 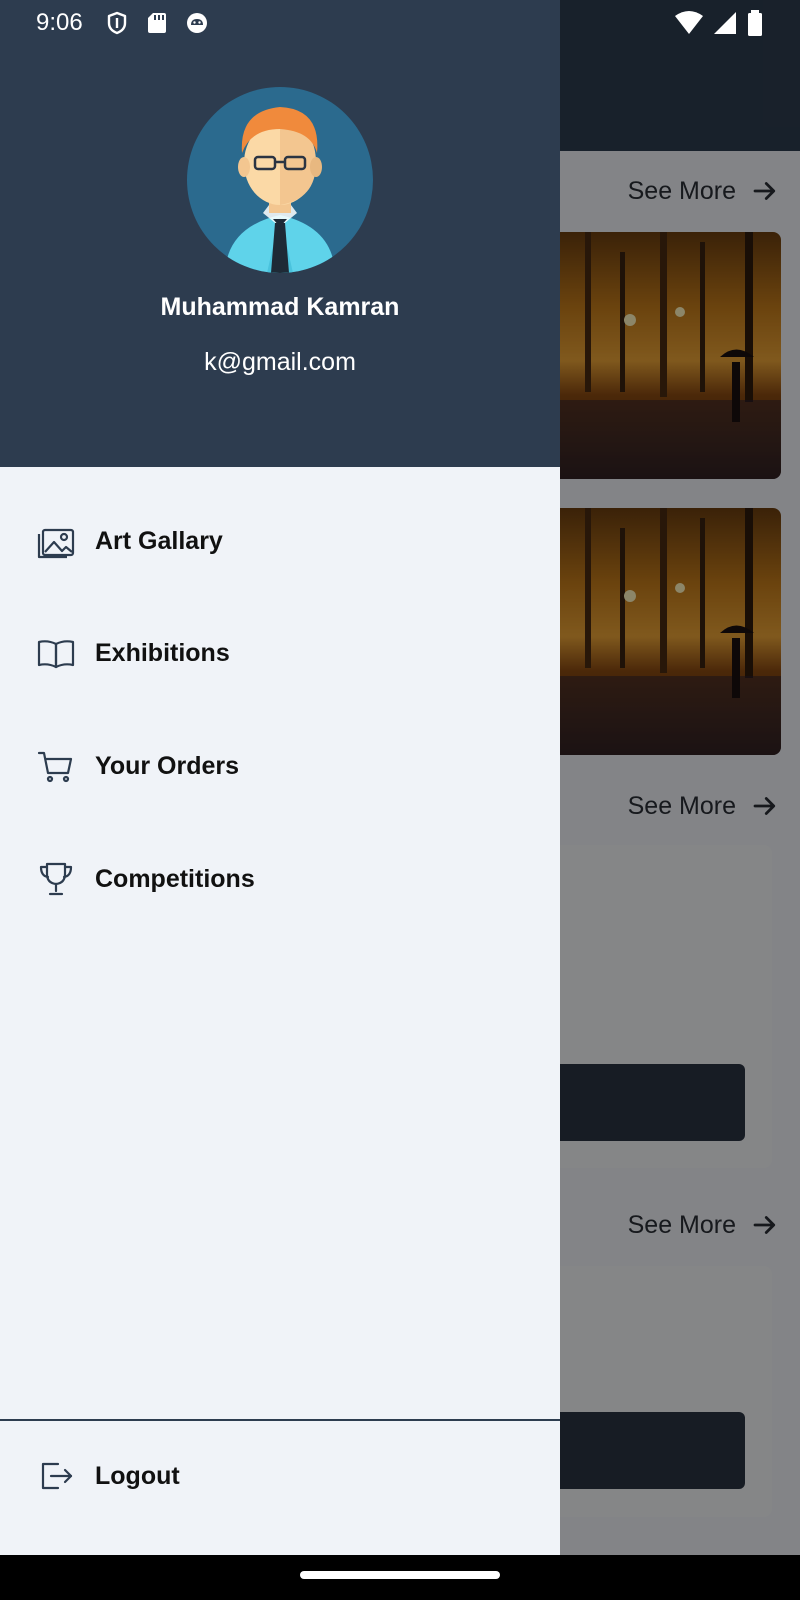 I want to click on avatar, so click(x=280, y=180).